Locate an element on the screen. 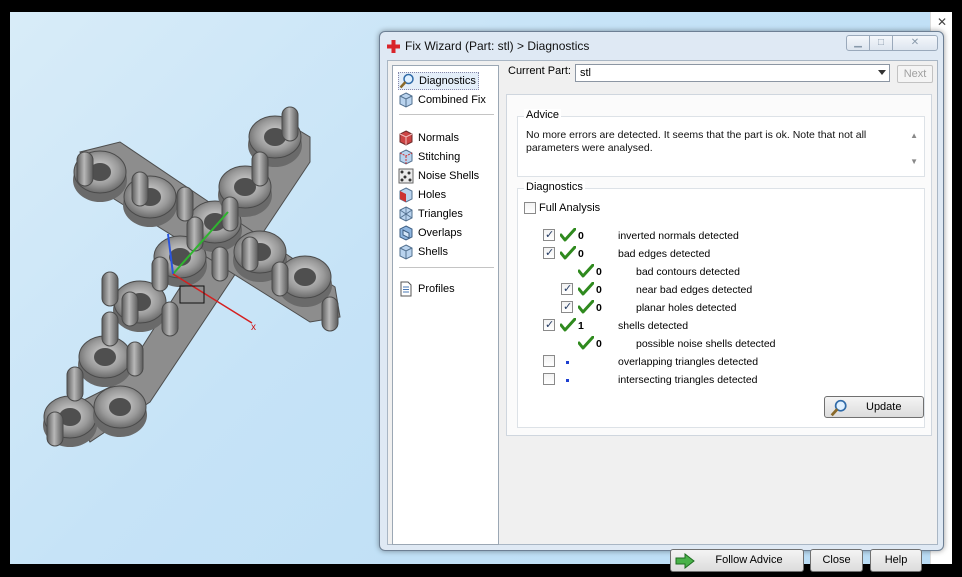 Image resolution: width=962 pixels, height=577 pixels. nav-item-label: Overlaps is located at coordinates (440, 233).